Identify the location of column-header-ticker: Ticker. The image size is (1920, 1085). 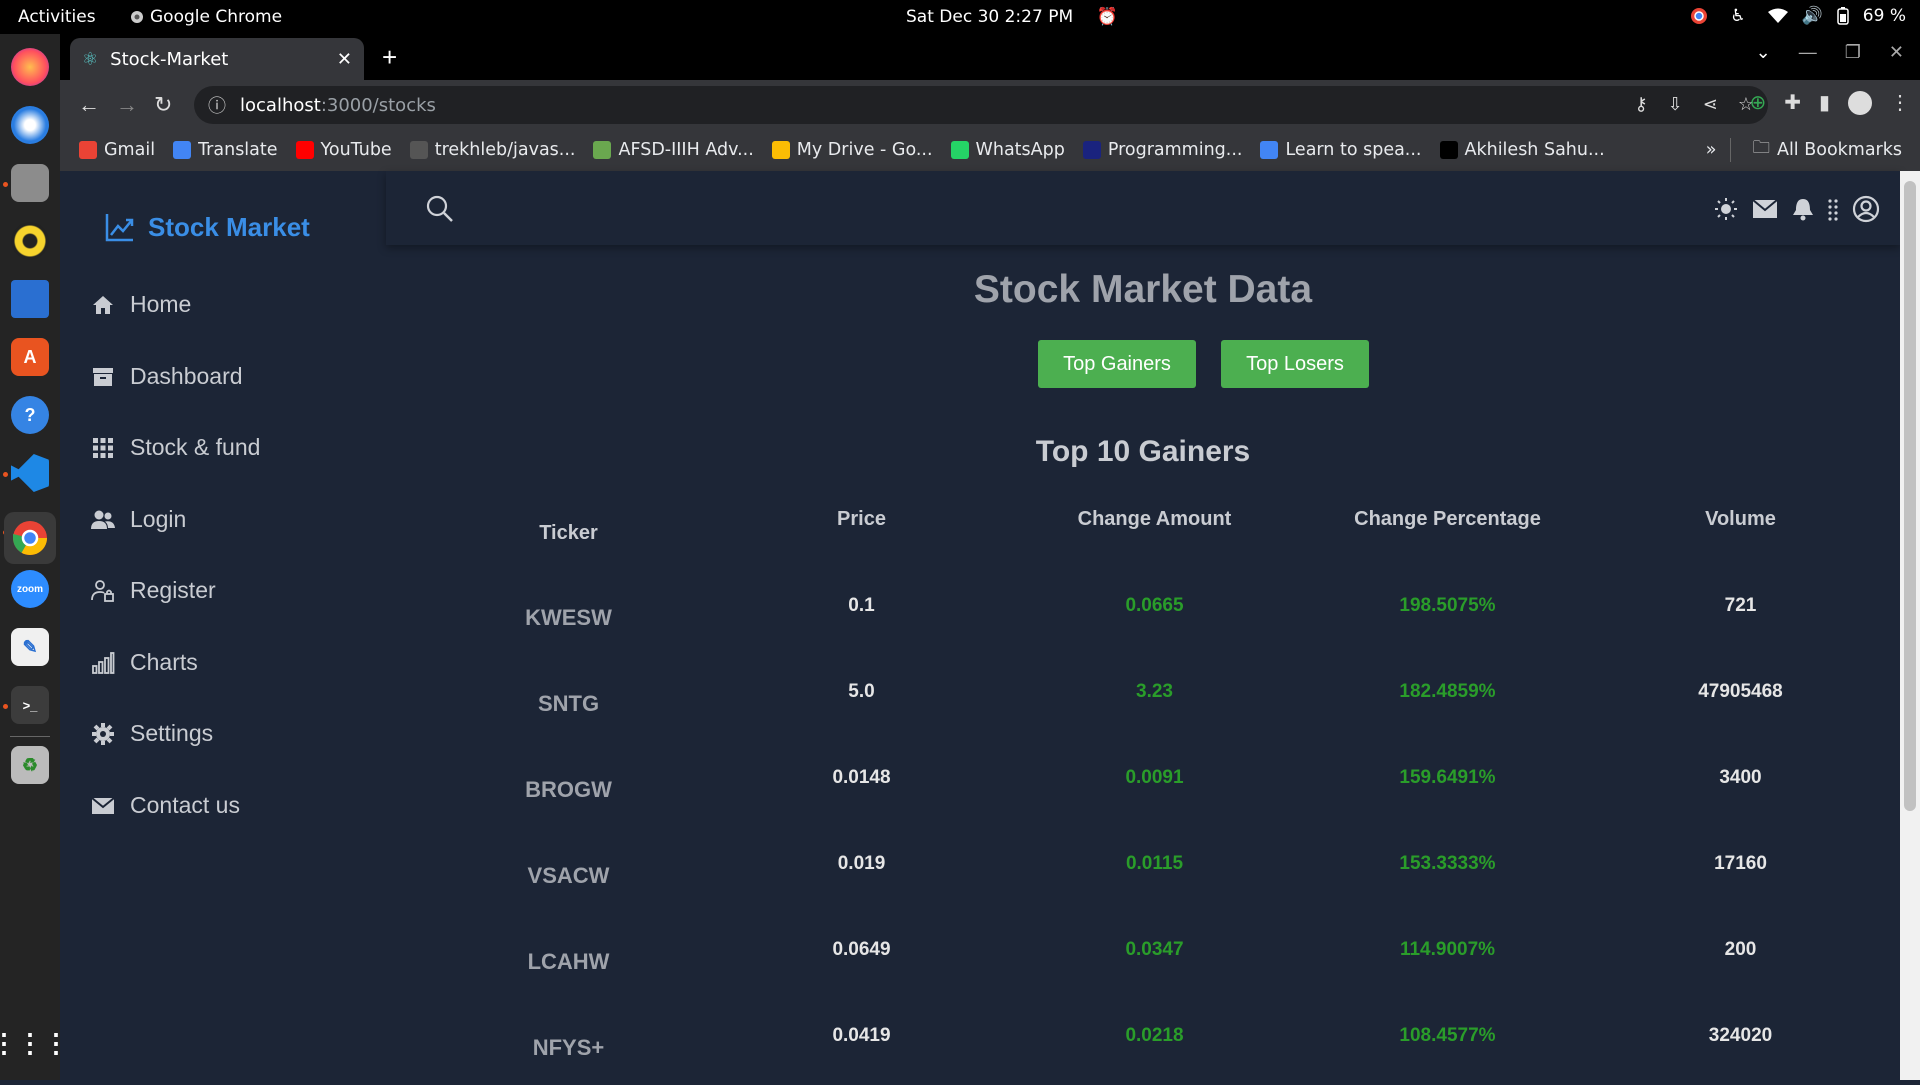
(568, 532).